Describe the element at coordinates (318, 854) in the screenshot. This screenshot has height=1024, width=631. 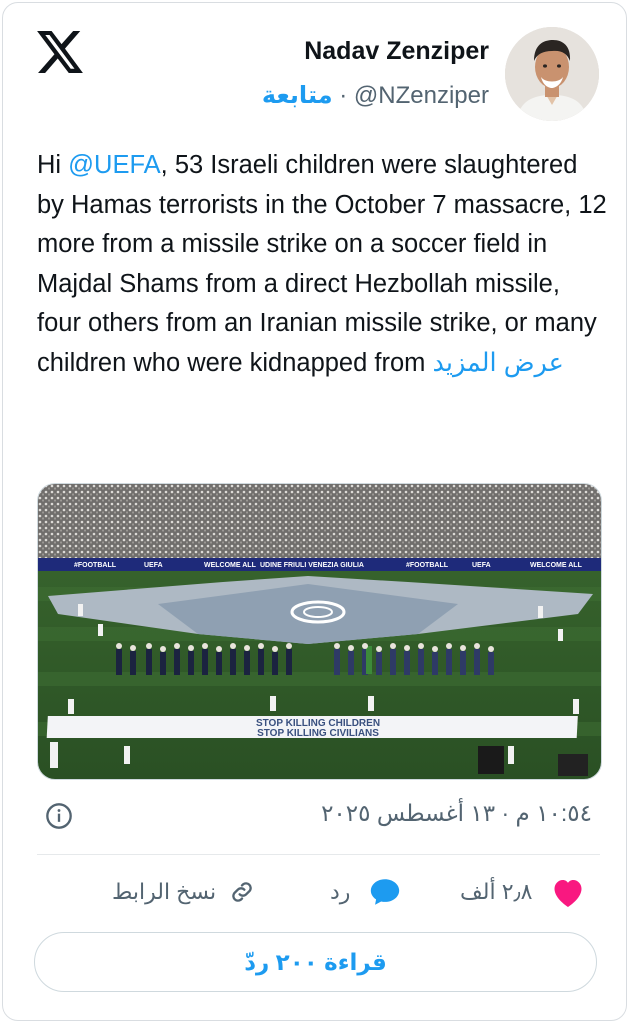
I see `divider` at that location.